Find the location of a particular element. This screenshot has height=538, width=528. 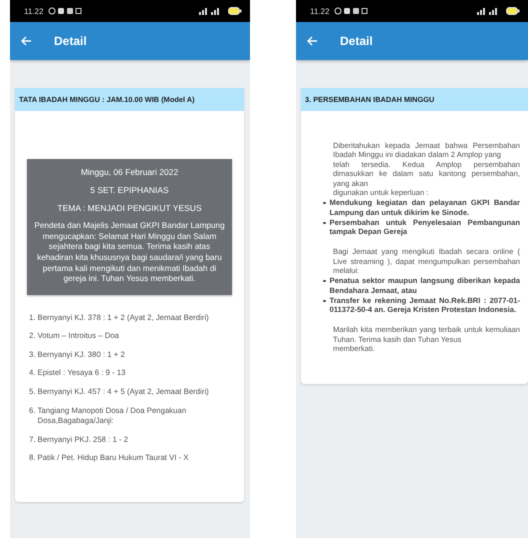

banner-line: Minggu, 06 Februari 2022 is located at coordinates (130, 172).